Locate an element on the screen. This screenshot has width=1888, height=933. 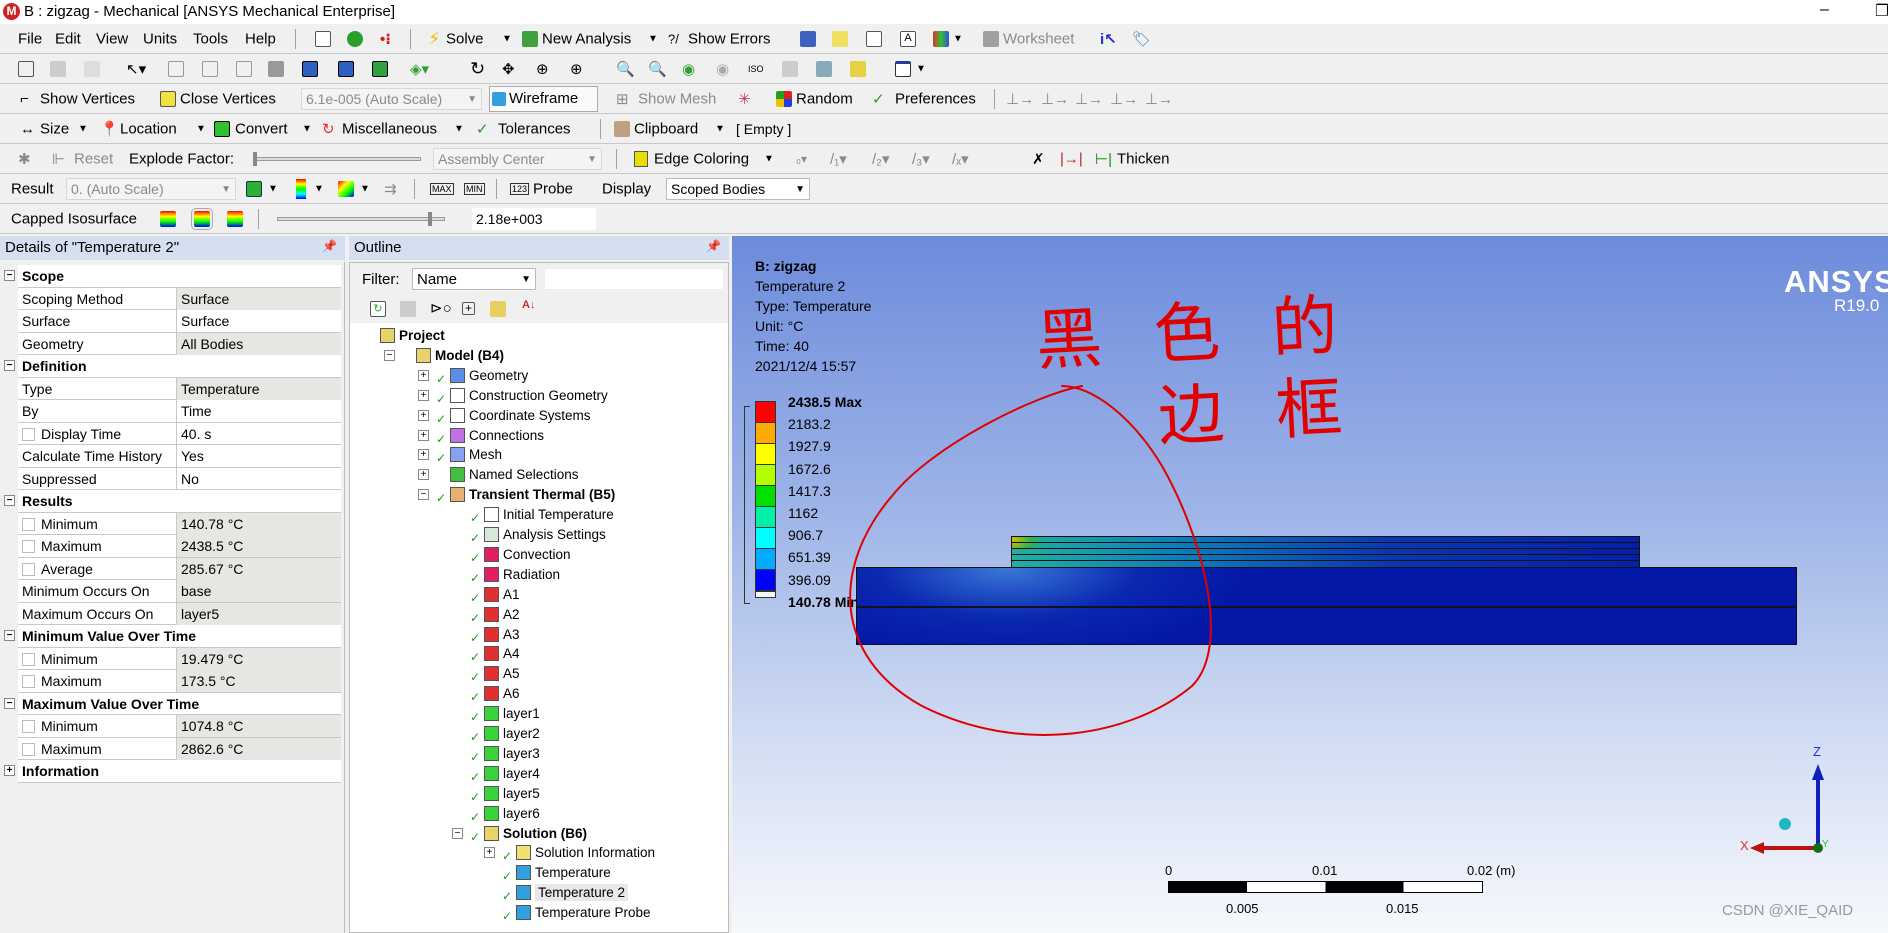
details-value: Temperature is located at coordinates (258, 388).